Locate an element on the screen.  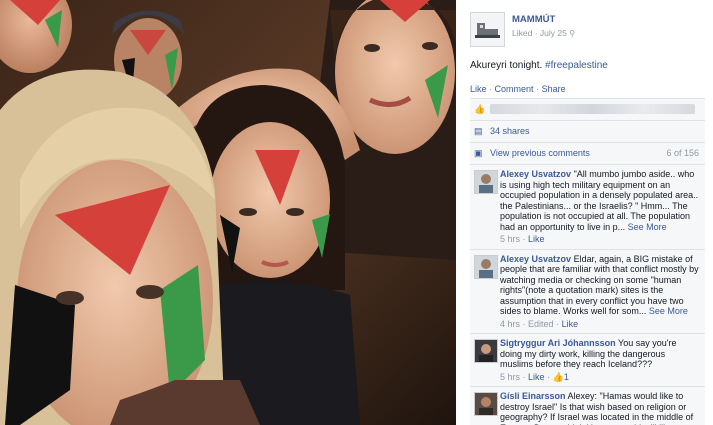
likes-row: 👍 is located at coordinates (587, 109).